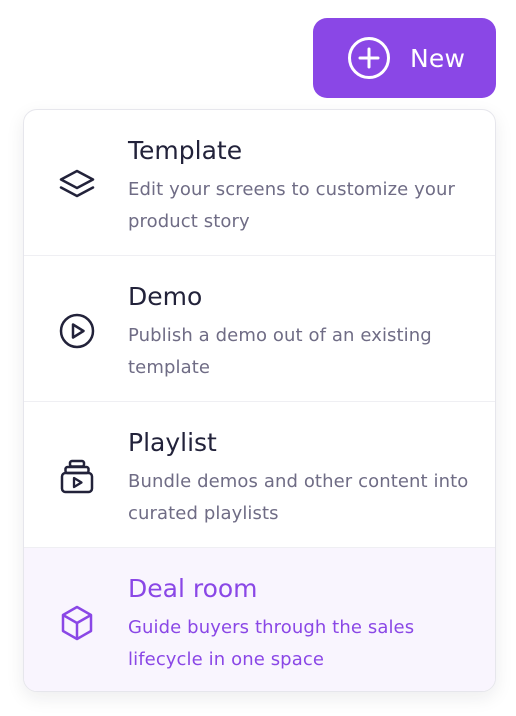 Image resolution: width=516 pixels, height=716 pixels. I want to click on new-button: New, so click(404, 58).